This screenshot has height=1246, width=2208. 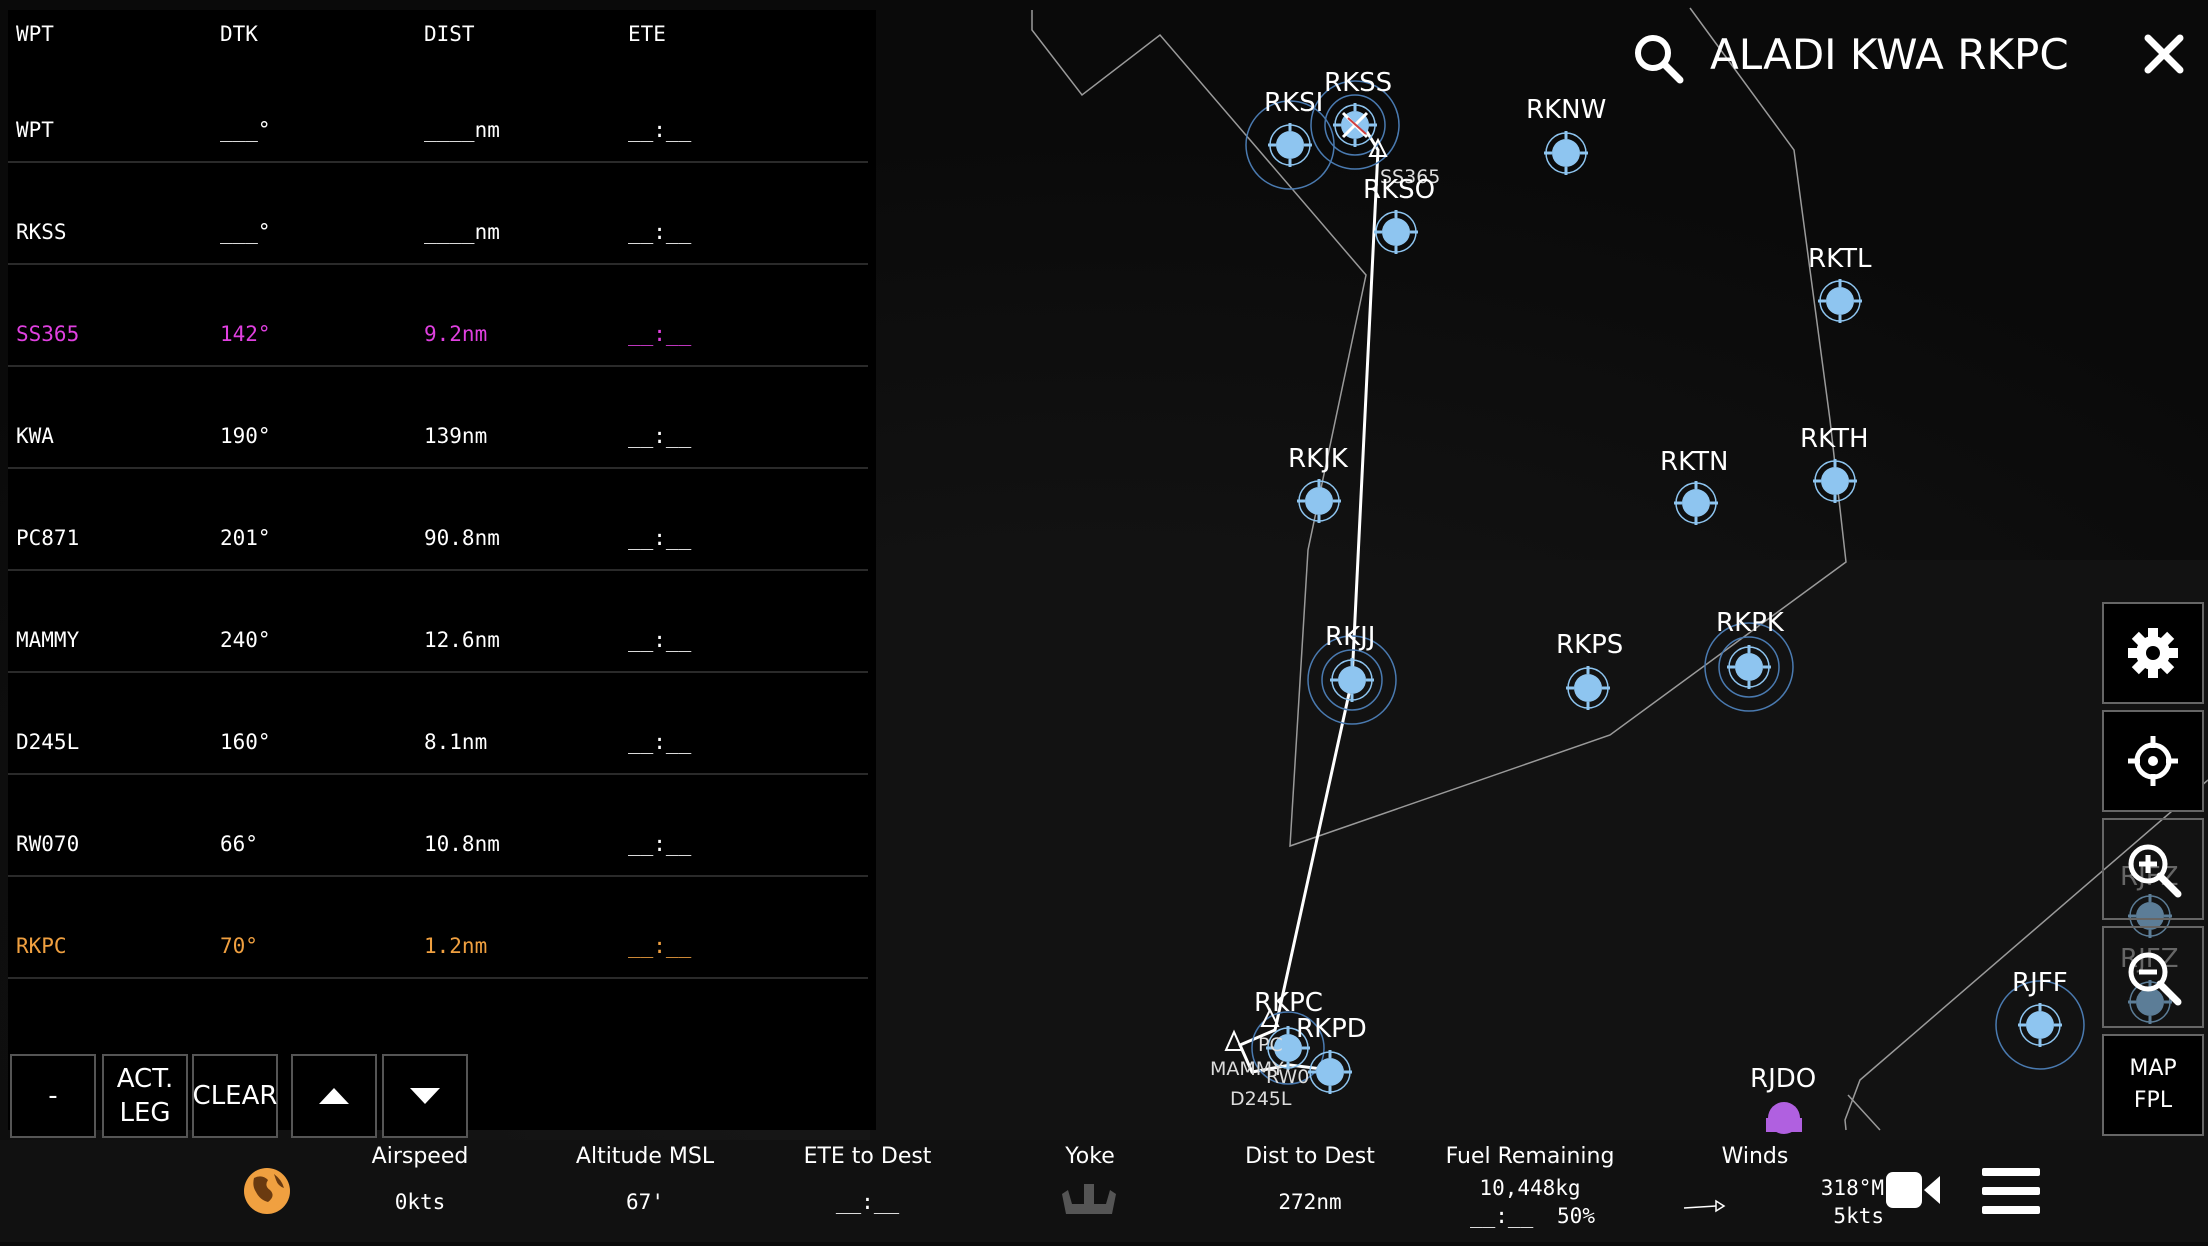 What do you see at coordinates (1089, 1199) in the screenshot?
I see `yoke-icon` at bounding box center [1089, 1199].